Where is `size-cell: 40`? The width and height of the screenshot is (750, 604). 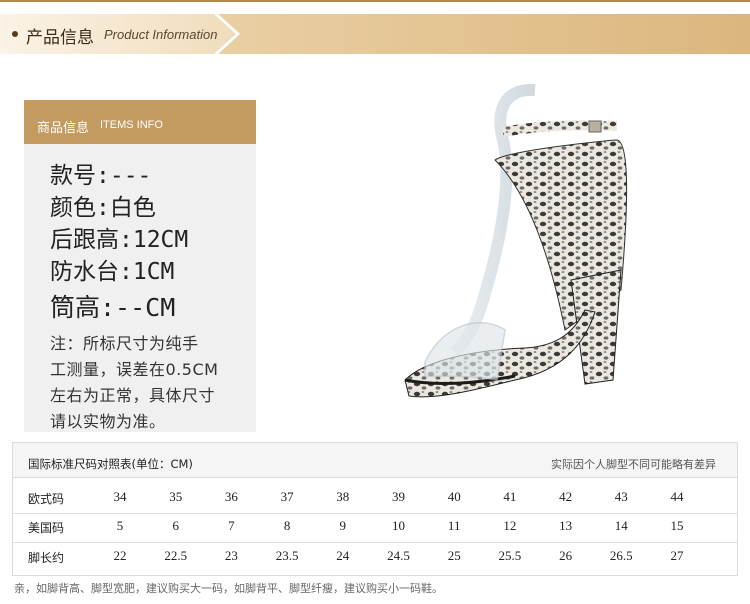 size-cell: 40 is located at coordinates (454, 496).